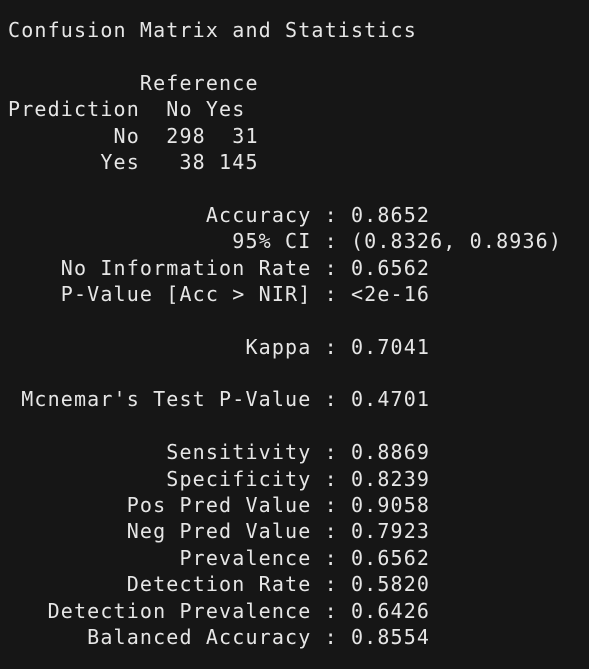  Describe the element at coordinates (133, 135) in the screenshot. I see `matrix-row: No 298 31` at that location.